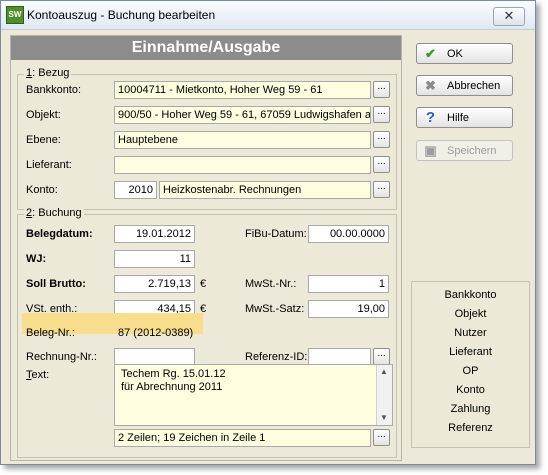 Image resolution: width=548 pixels, height=475 pixels. Describe the element at coordinates (470, 428) in the screenshot. I see `nav-item-referenz: Referenz` at that location.